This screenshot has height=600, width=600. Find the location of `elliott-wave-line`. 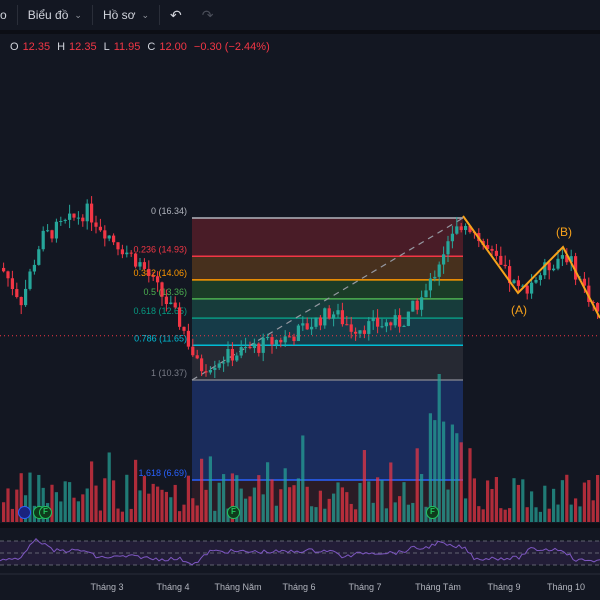

elliott-wave-line is located at coordinates (531, 267).